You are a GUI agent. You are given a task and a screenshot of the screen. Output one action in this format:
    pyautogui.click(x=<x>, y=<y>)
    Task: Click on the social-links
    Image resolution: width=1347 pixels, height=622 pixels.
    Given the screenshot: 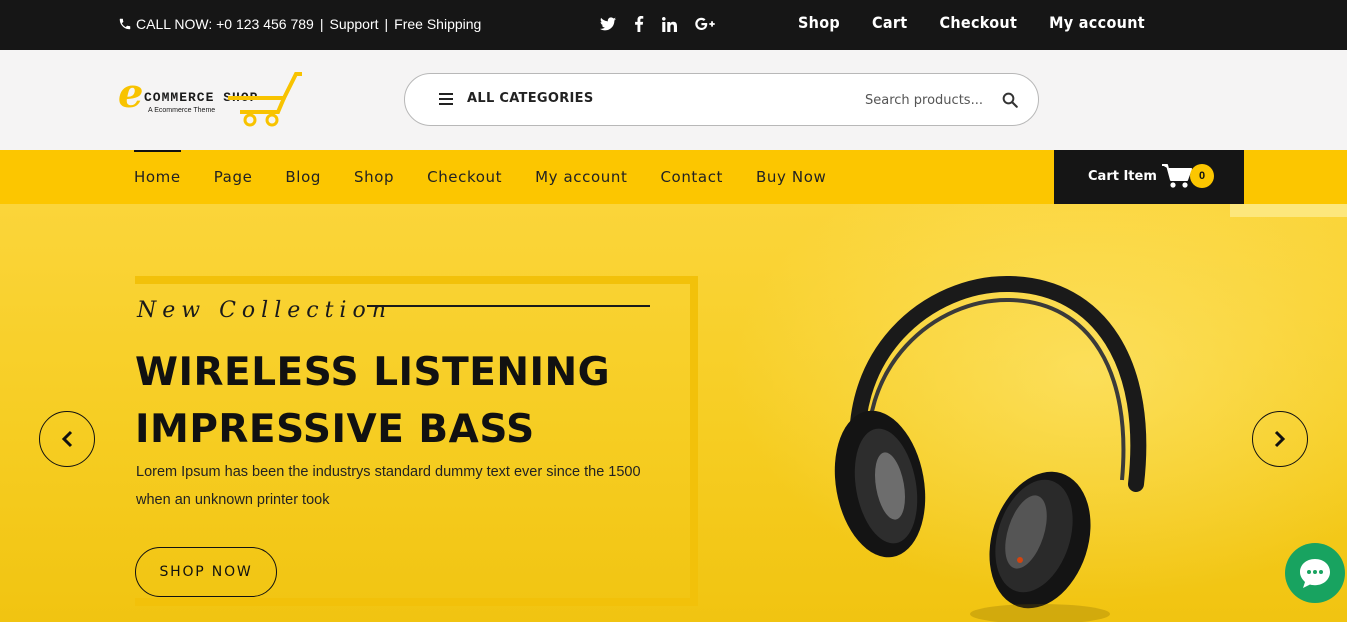 What is the action you would take?
    pyautogui.click(x=657, y=24)
    